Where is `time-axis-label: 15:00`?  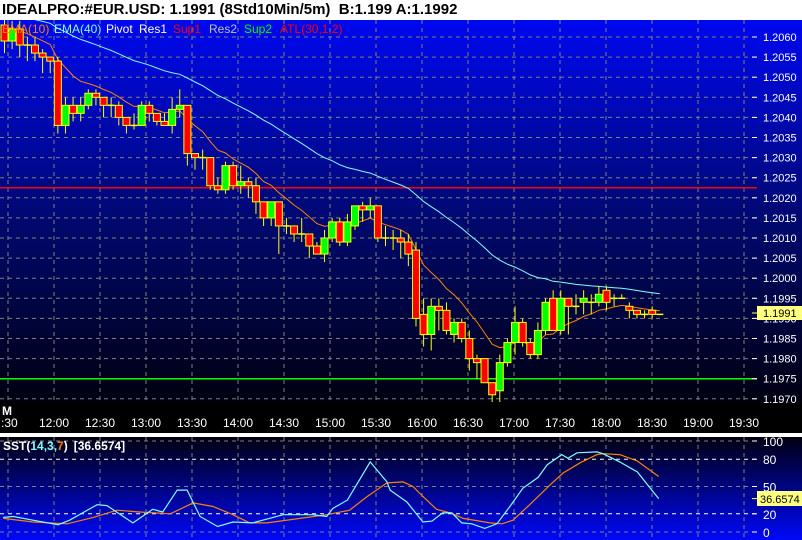 time-axis-label: 15:00 is located at coordinates (330, 423).